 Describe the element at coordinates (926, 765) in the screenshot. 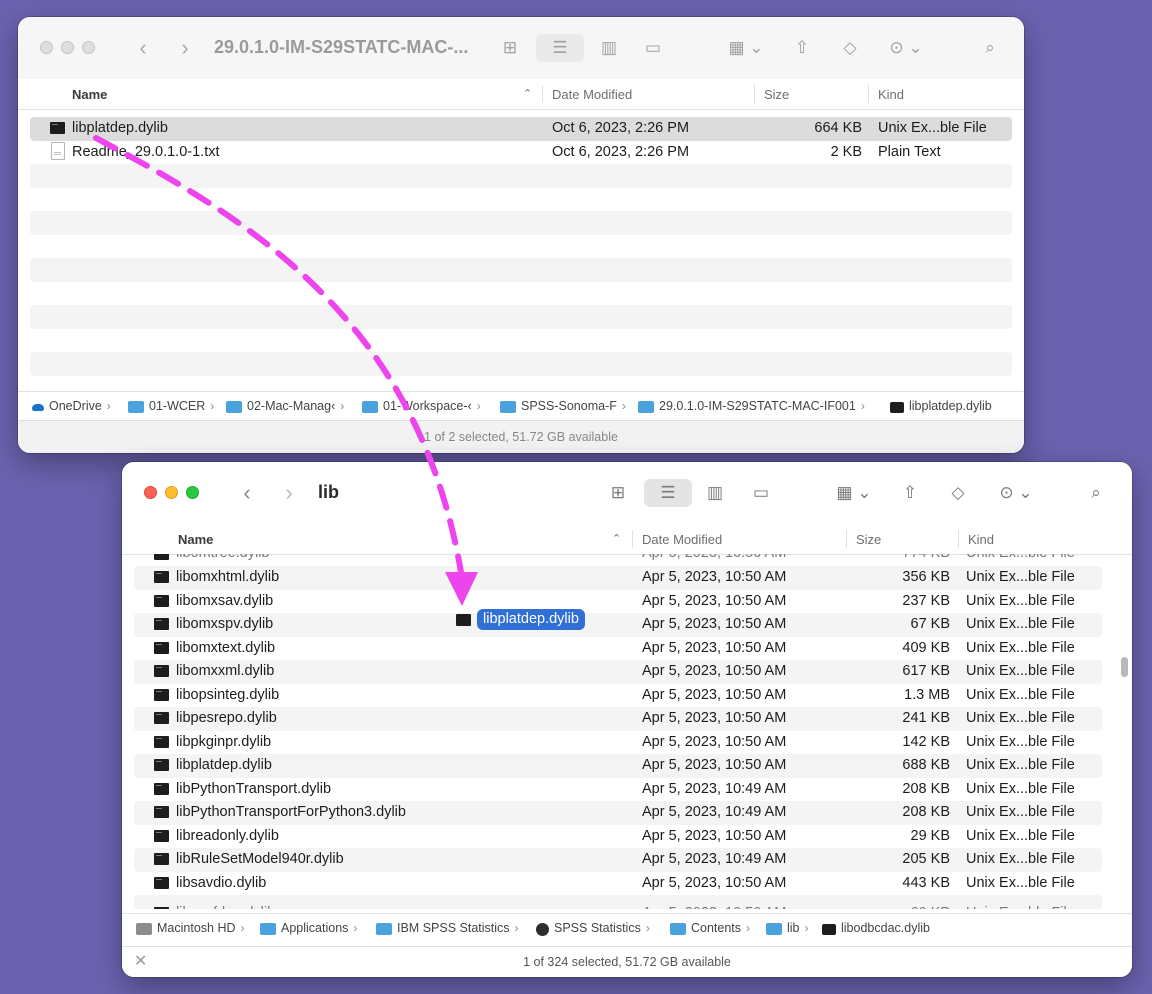

I see `file-size: 688 KB` at that location.